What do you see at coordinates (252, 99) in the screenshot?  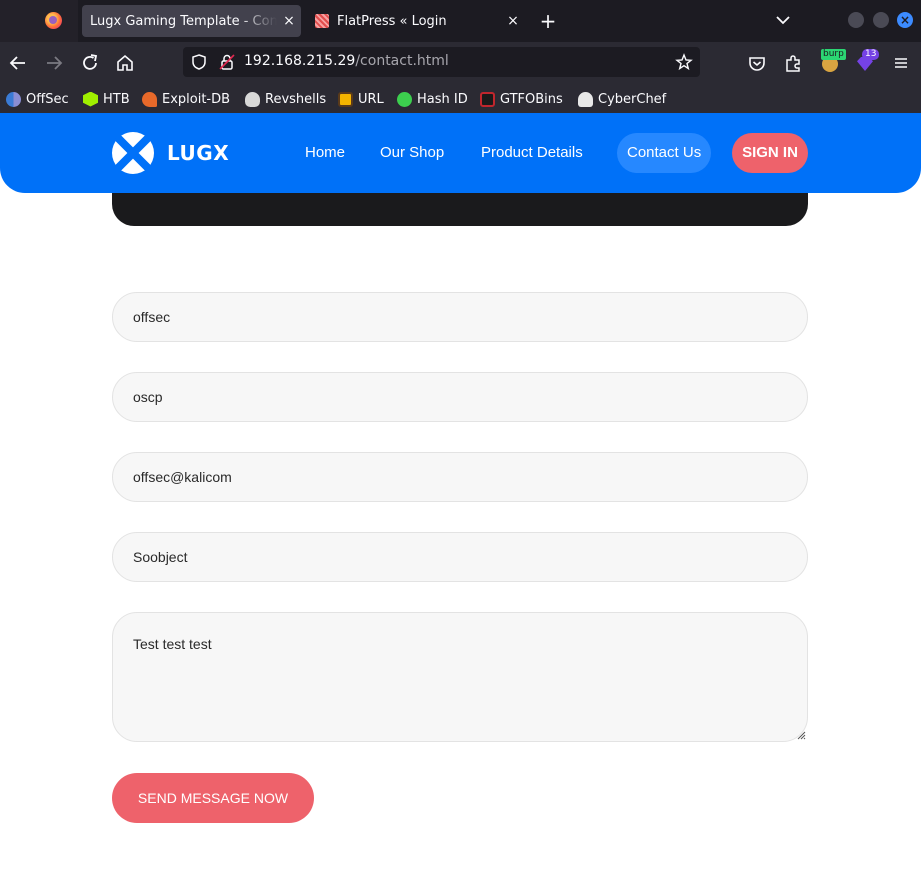 I see `skull-icon` at bounding box center [252, 99].